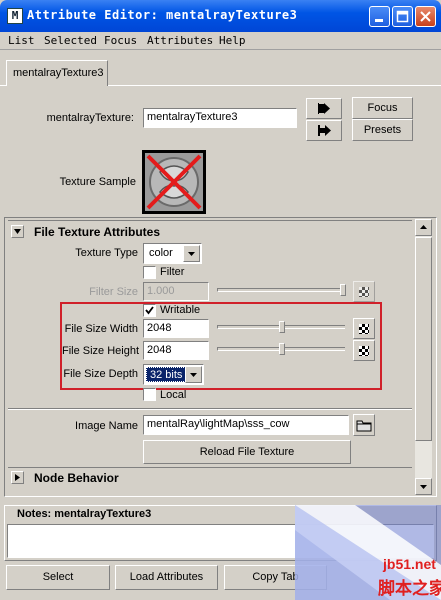 Image resolution: width=441 pixels, height=600 pixels. Describe the element at coordinates (106, 426) in the screenshot. I see `image-name-label: Image Name` at that location.